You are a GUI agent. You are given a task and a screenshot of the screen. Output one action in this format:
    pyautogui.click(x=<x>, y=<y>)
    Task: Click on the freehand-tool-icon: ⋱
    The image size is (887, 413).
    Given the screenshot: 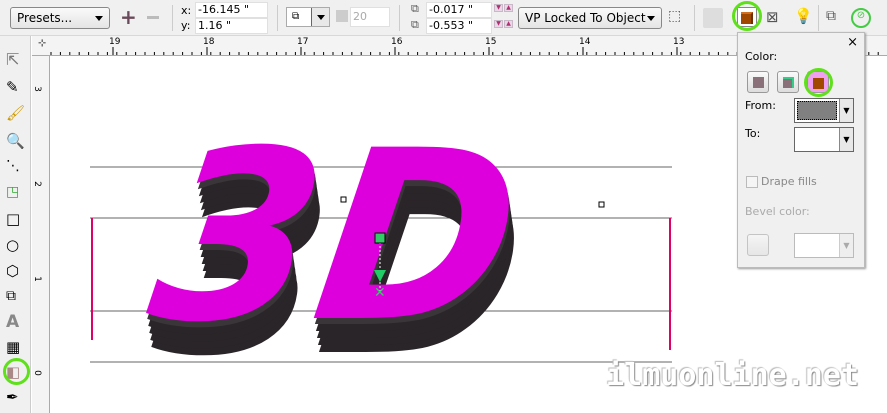 What is the action you would take?
    pyautogui.click(x=16, y=168)
    